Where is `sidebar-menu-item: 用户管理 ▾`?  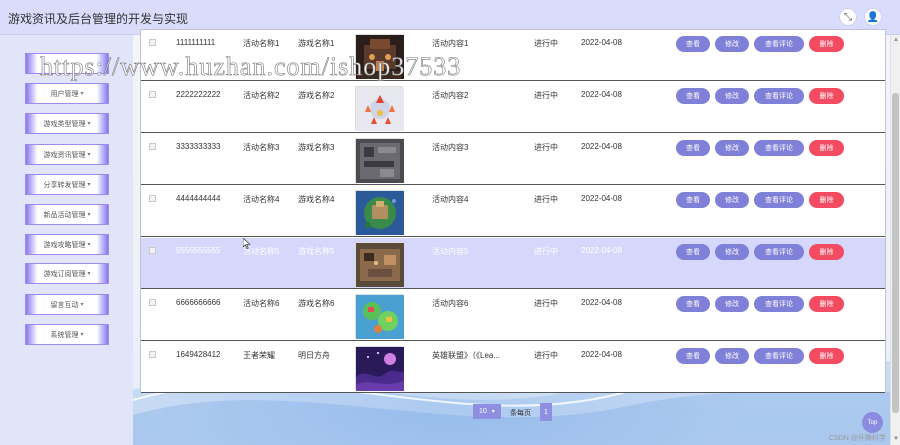 sidebar-menu-item: 用户管理 ▾ is located at coordinates (67, 93).